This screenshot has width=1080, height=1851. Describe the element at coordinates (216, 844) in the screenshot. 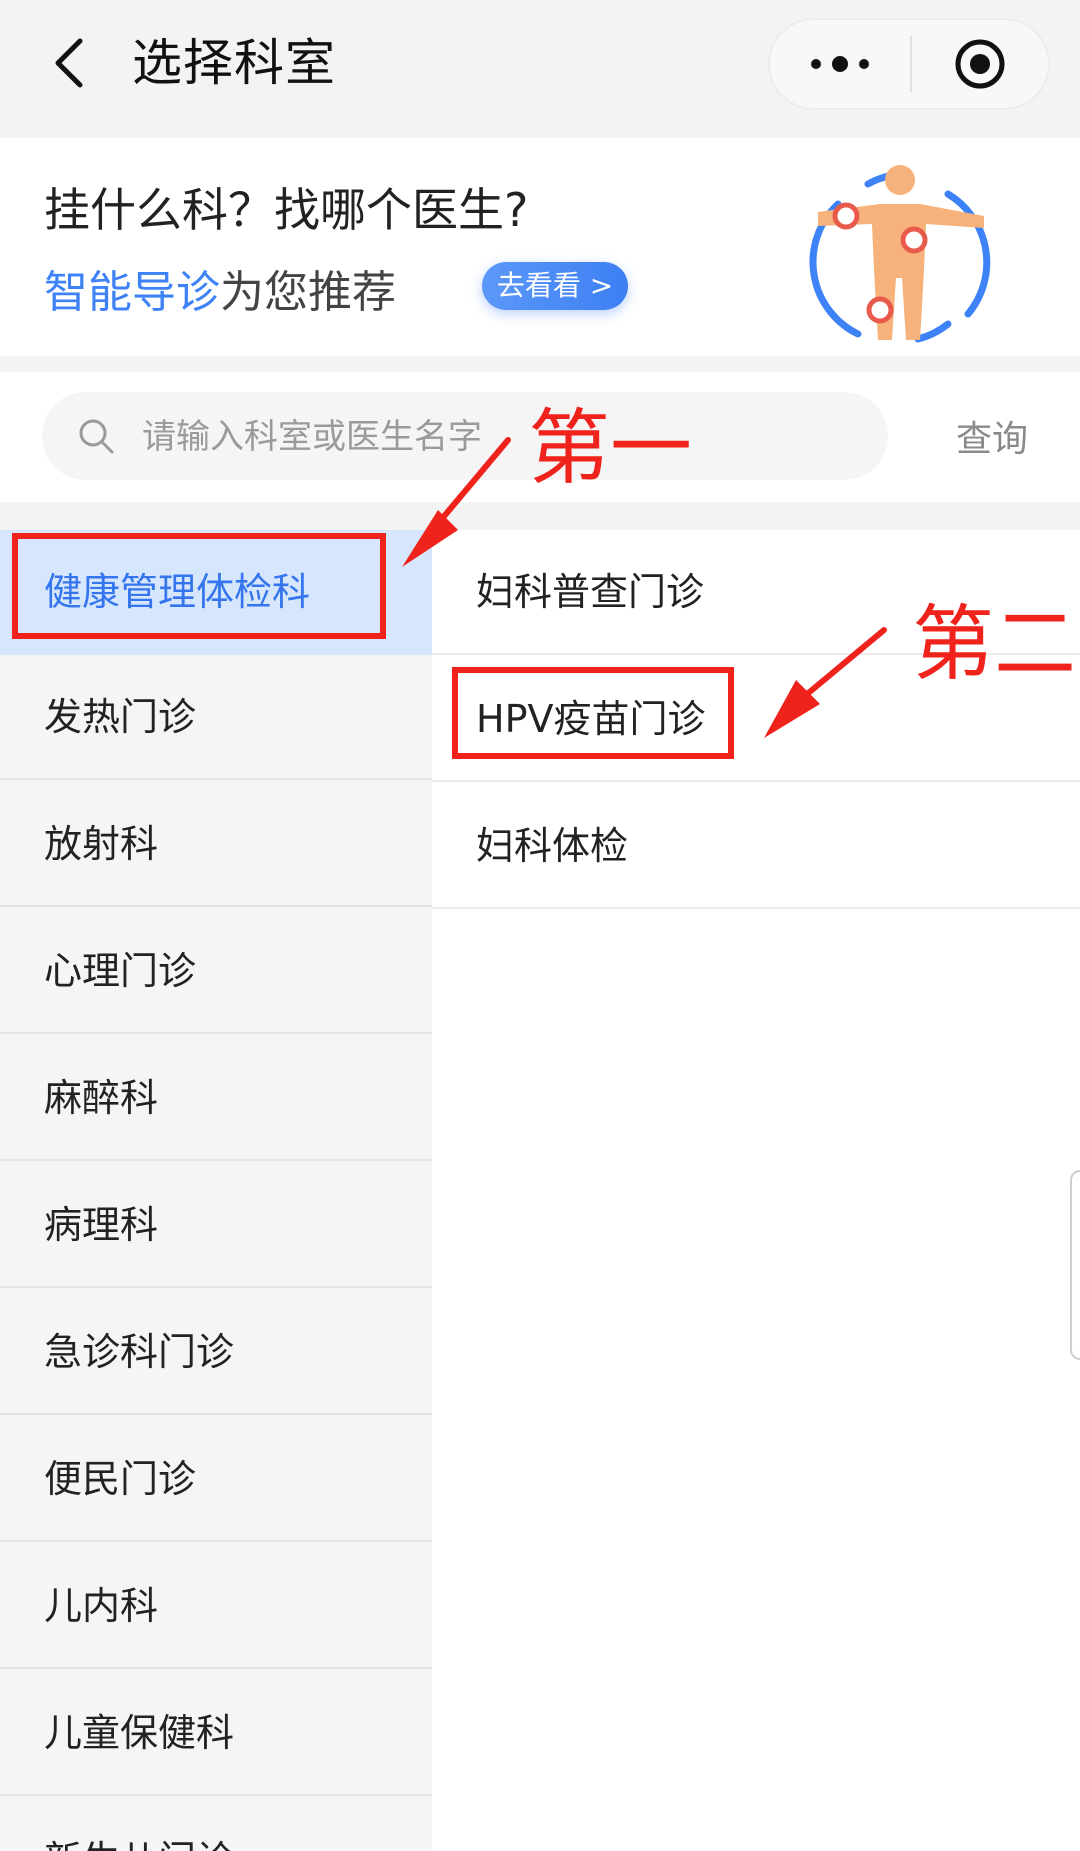

I see `department-item-radiology: 放射科` at that location.